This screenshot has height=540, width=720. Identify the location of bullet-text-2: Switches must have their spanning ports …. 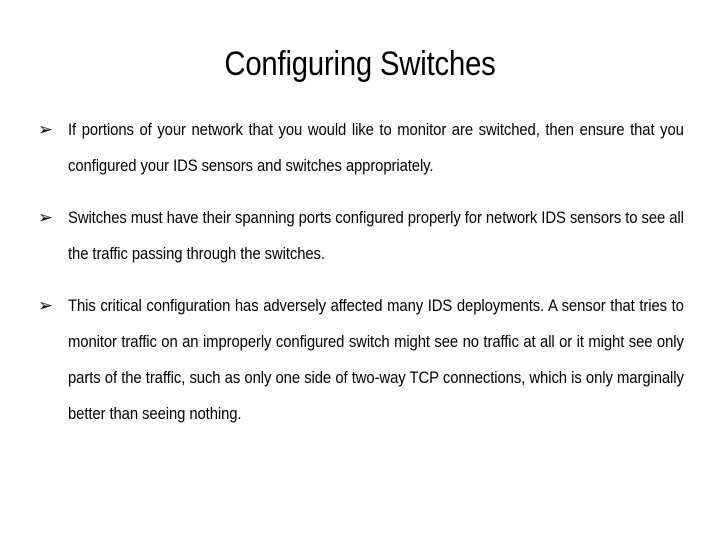
(376, 235).